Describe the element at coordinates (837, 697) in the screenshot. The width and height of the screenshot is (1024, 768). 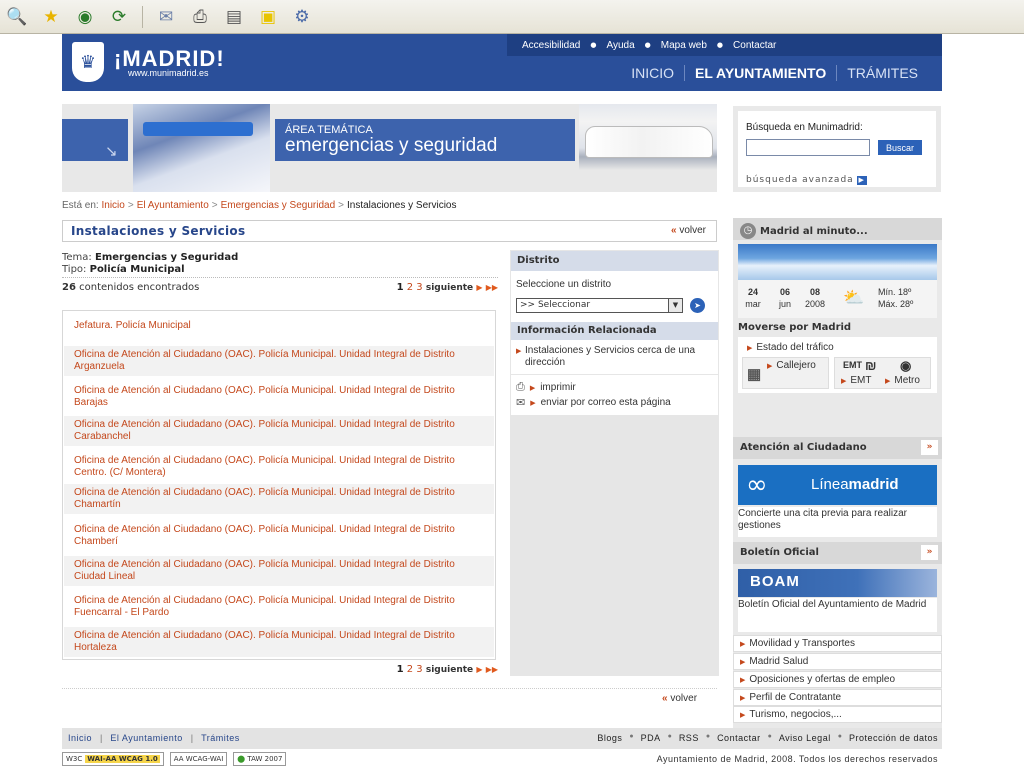
I see `sidebar-link-perfil: ▶ Perfil de Contratante` at that location.